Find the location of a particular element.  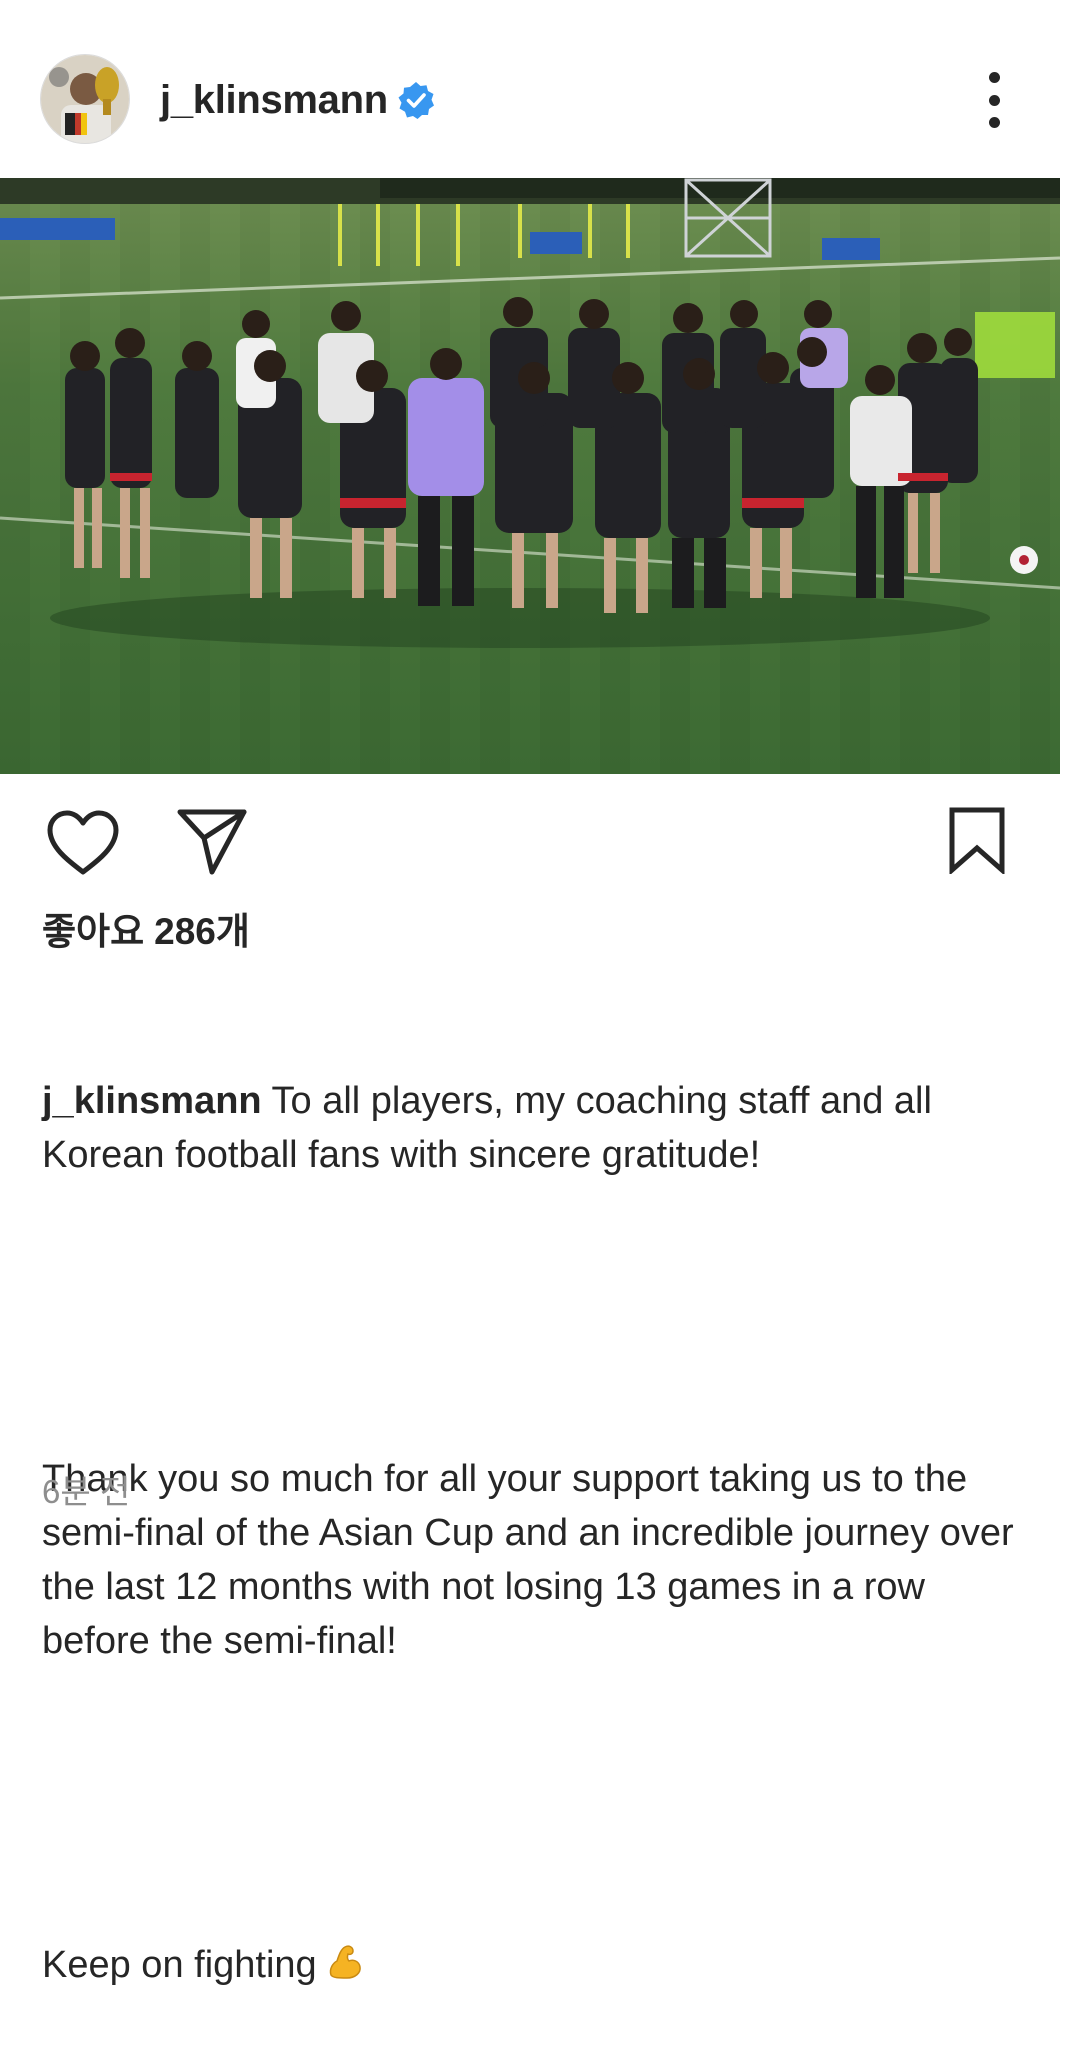

profile-photo is located at coordinates (85, 99).